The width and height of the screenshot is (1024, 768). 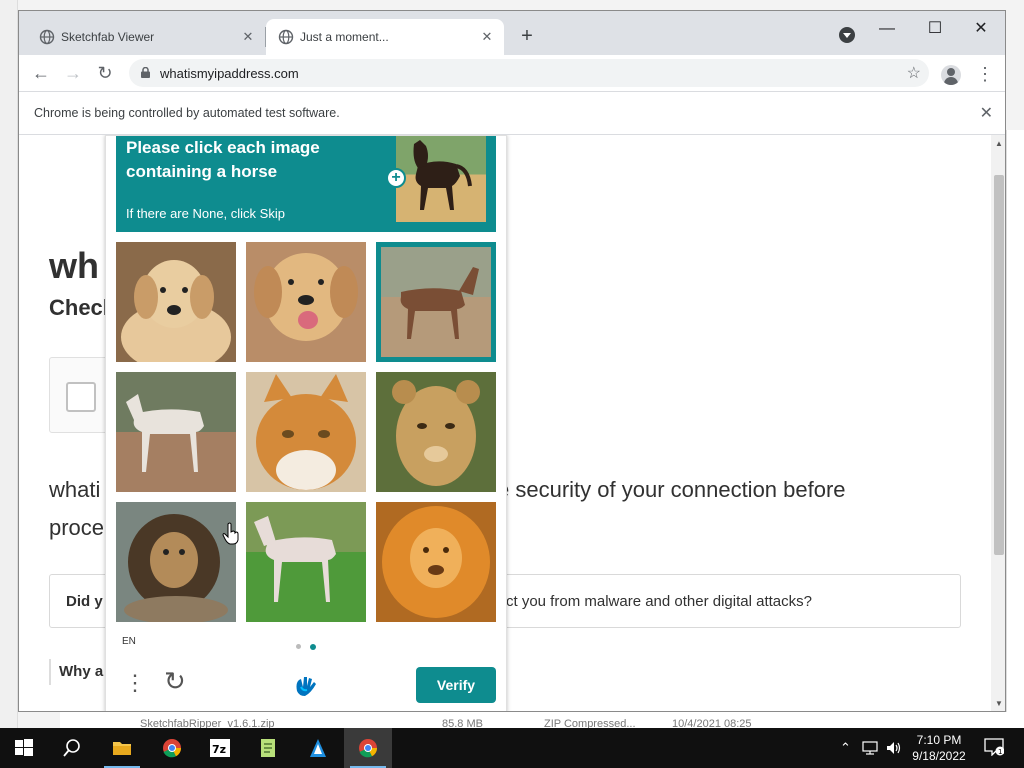 I want to click on more-options-icon: ⋮, so click(x=135, y=683).